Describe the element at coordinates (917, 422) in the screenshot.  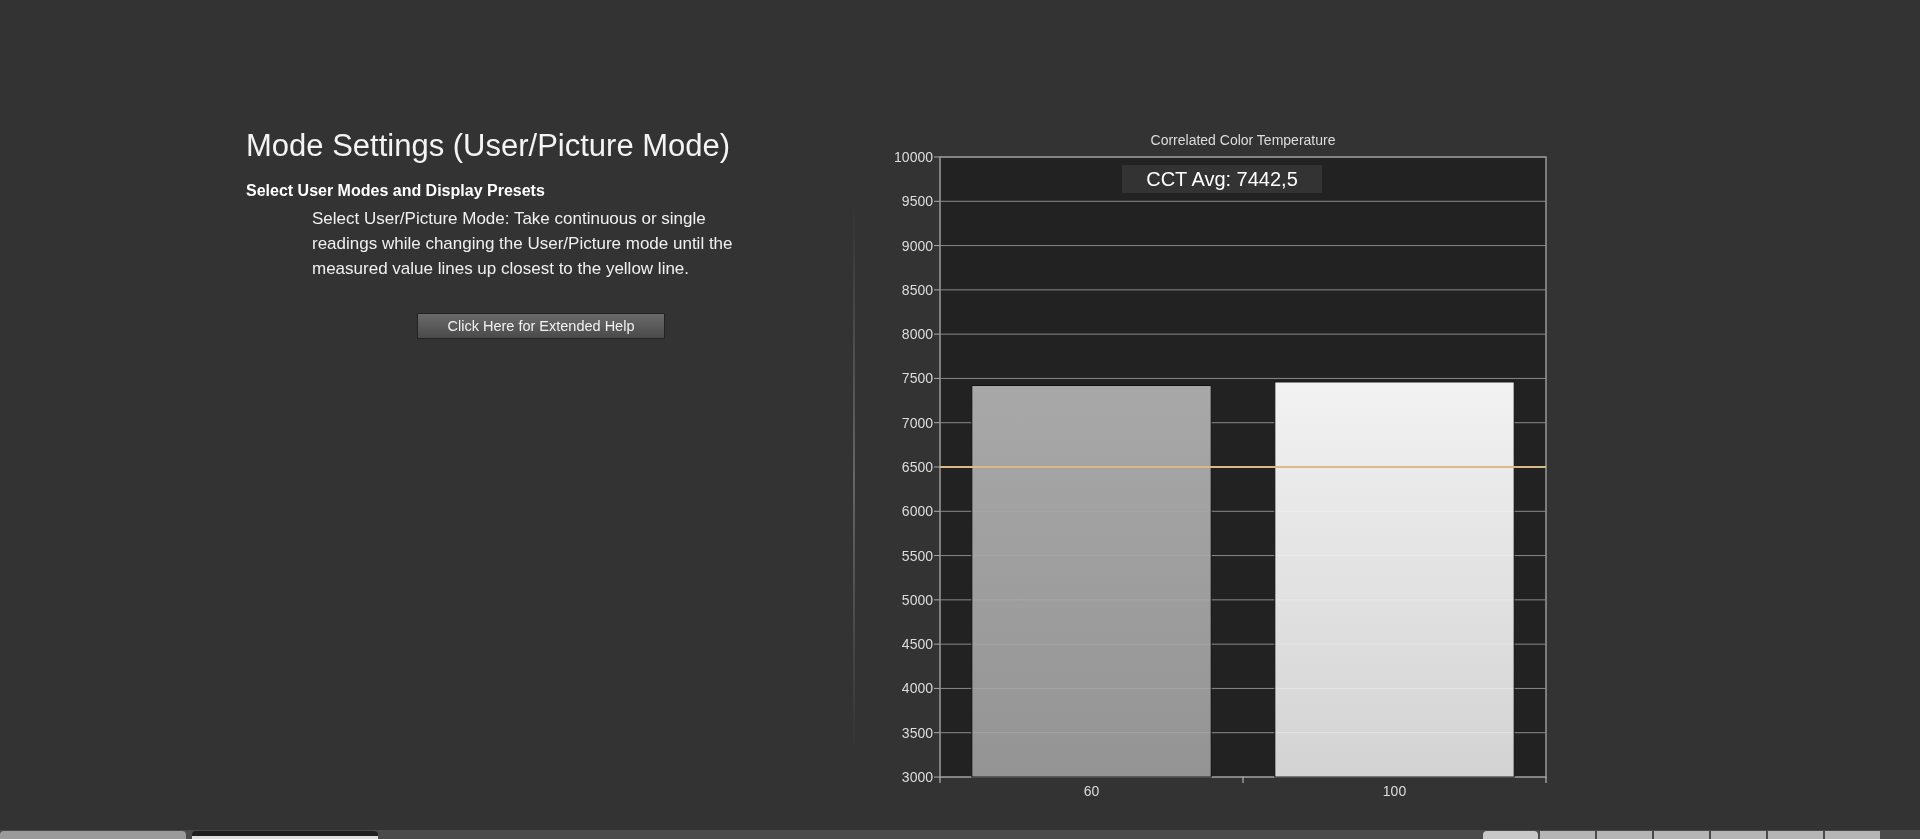
I see `y-axis-label: 7000` at that location.